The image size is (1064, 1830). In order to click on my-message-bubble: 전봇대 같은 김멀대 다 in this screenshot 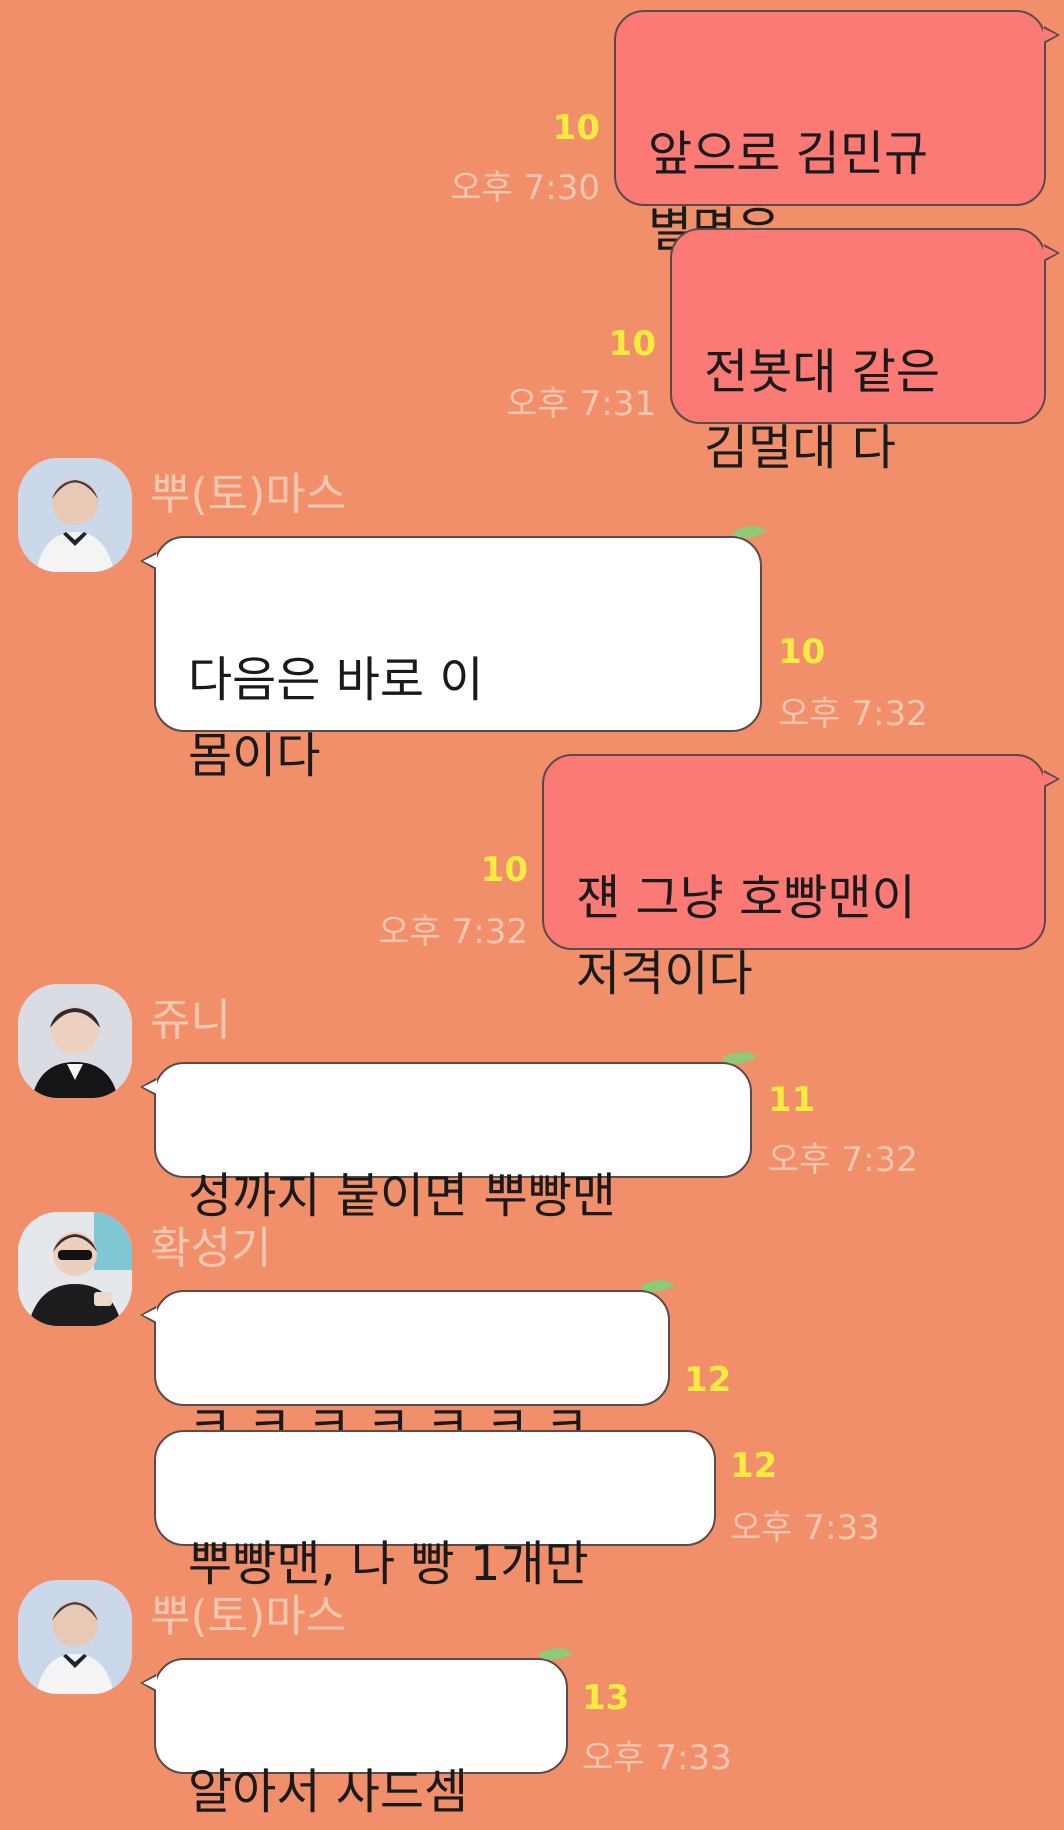, I will do `click(865, 352)`.